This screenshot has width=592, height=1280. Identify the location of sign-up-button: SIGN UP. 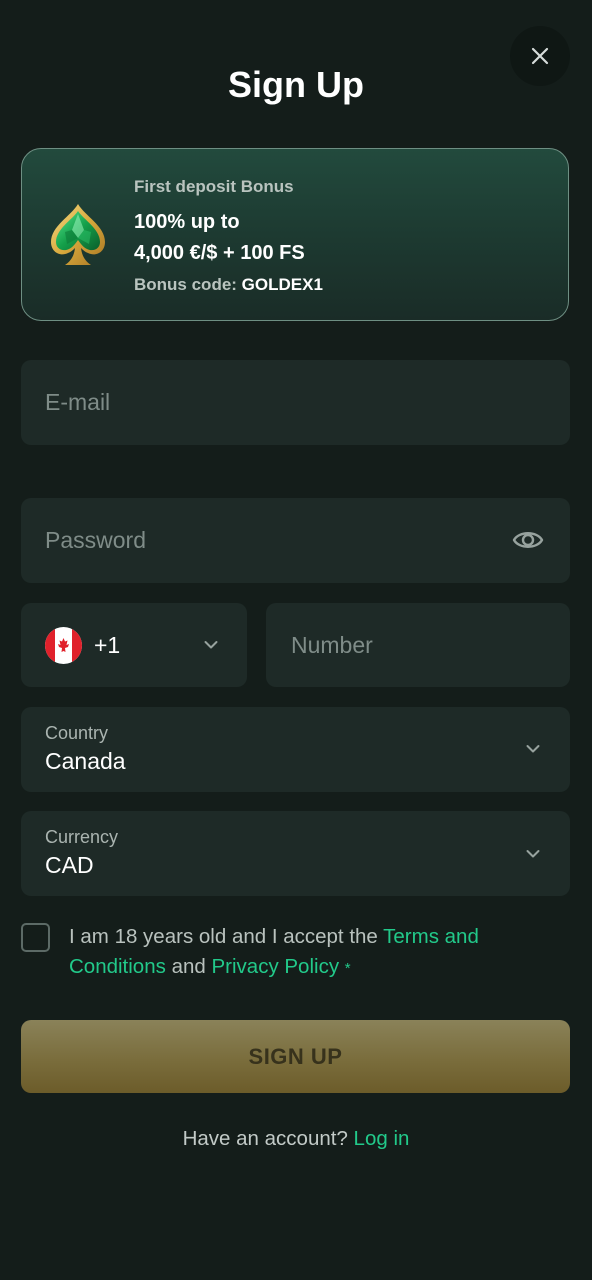
(295, 1056).